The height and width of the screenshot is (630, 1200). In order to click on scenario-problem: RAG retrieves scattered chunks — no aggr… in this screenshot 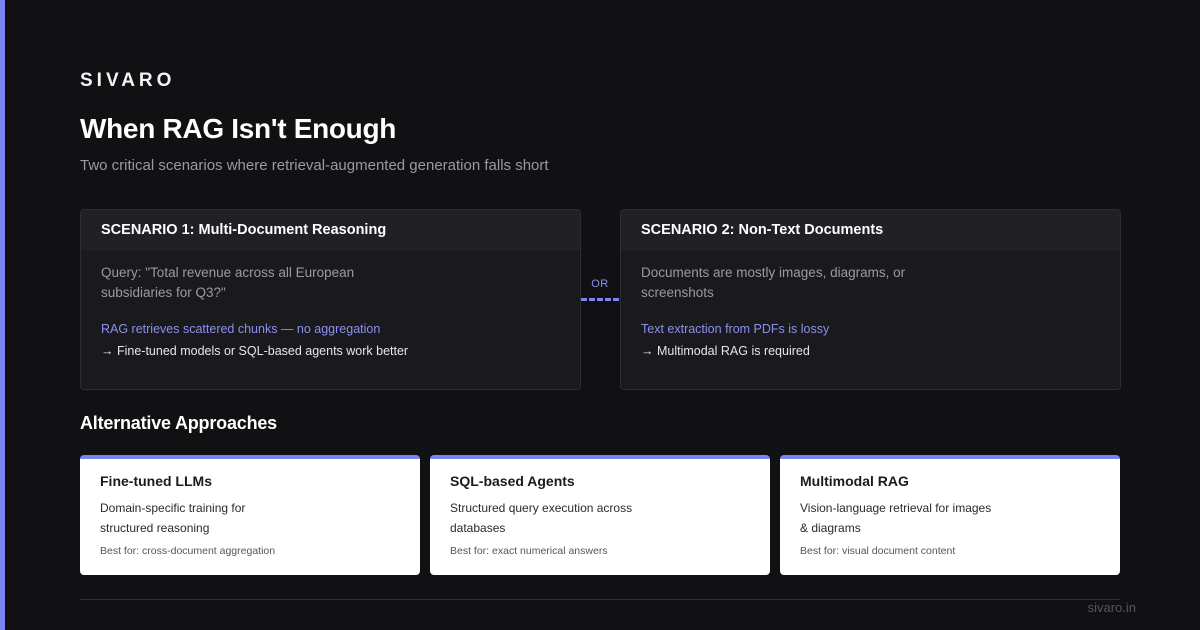, I will do `click(241, 329)`.